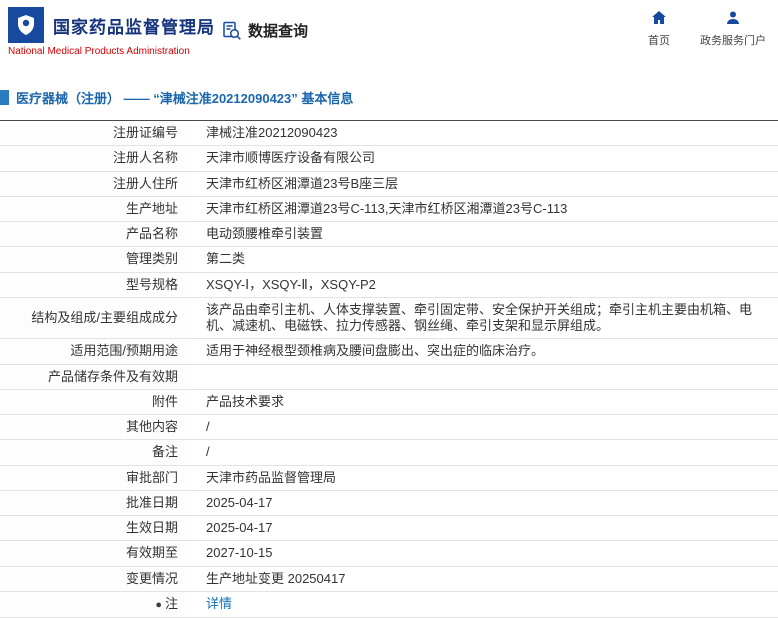  I want to click on table-row: 产品名称 电动颈腰椎牵引装置, so click(389, 234).